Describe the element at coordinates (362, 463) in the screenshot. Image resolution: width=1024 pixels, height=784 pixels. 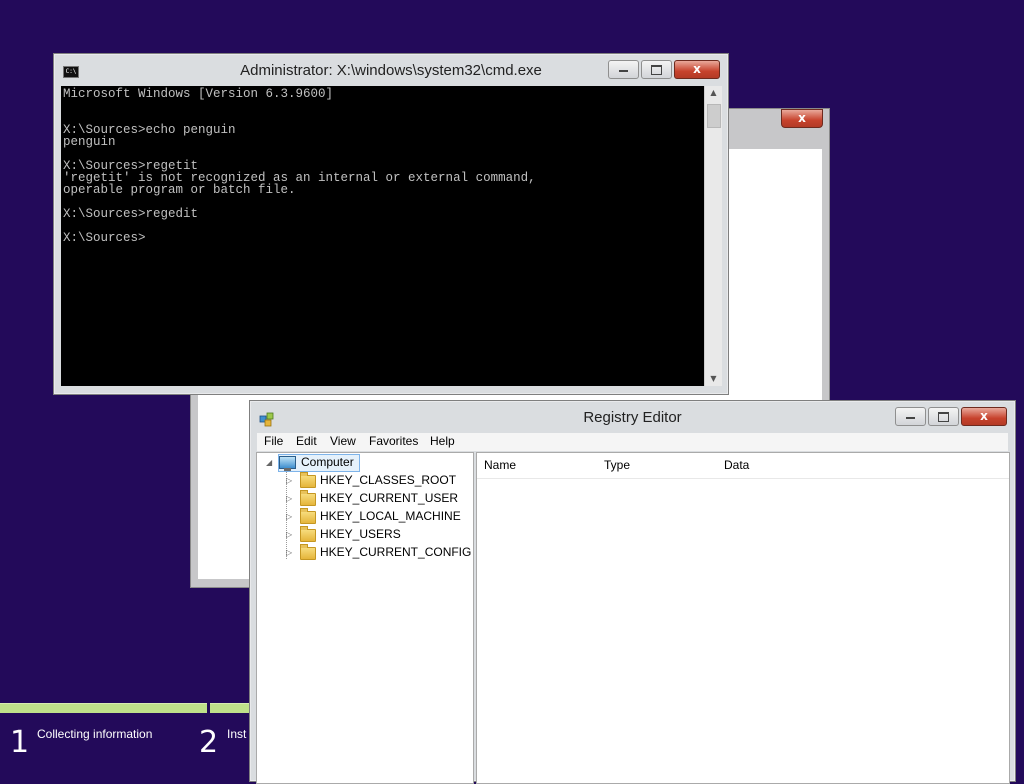
I see `tree-item-computer: ◢ Computer` at that location.